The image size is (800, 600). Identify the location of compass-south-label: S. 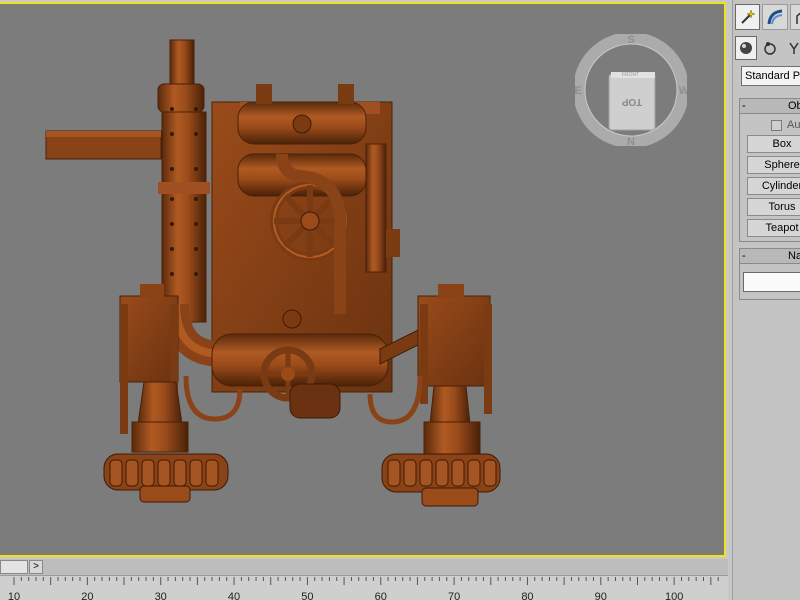
(630, 40).